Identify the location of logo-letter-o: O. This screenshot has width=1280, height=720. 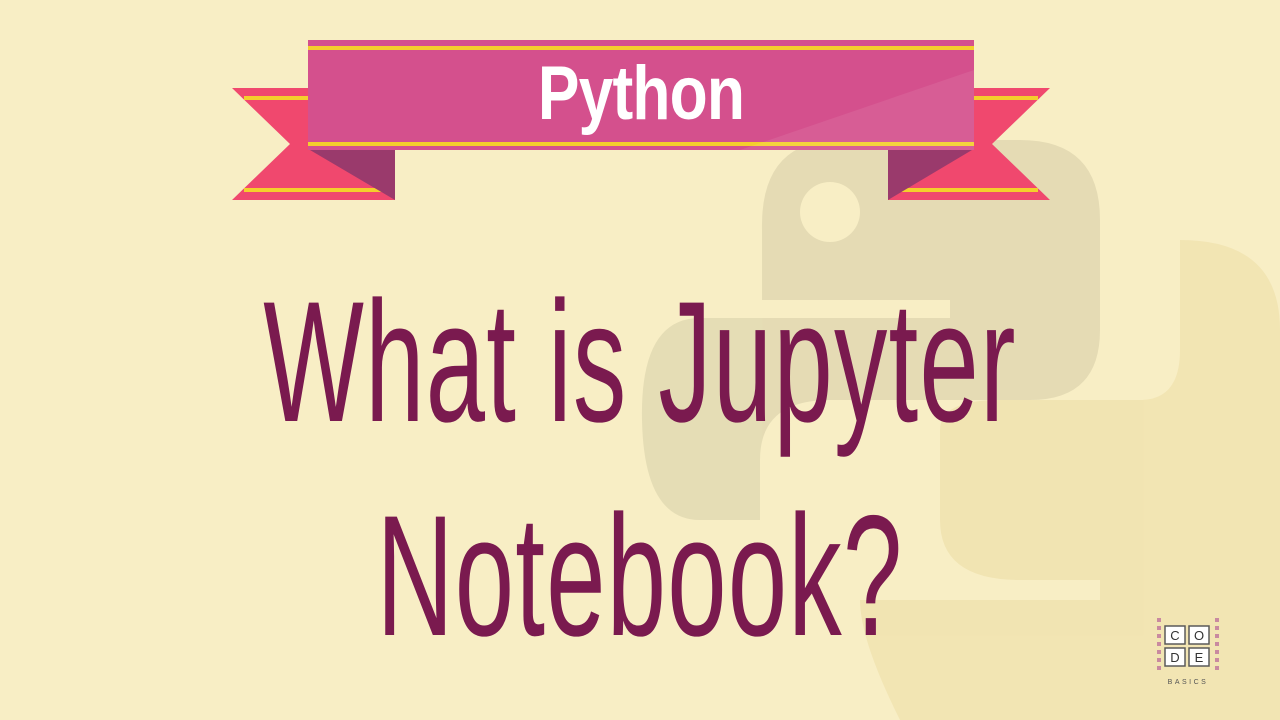
(1199, 635).